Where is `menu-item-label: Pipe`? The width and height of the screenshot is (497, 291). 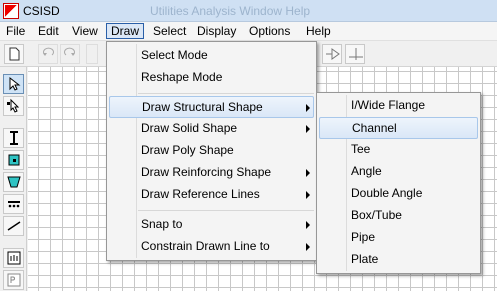 menu-item-label: Pipe is located at coordinates (363, 237).